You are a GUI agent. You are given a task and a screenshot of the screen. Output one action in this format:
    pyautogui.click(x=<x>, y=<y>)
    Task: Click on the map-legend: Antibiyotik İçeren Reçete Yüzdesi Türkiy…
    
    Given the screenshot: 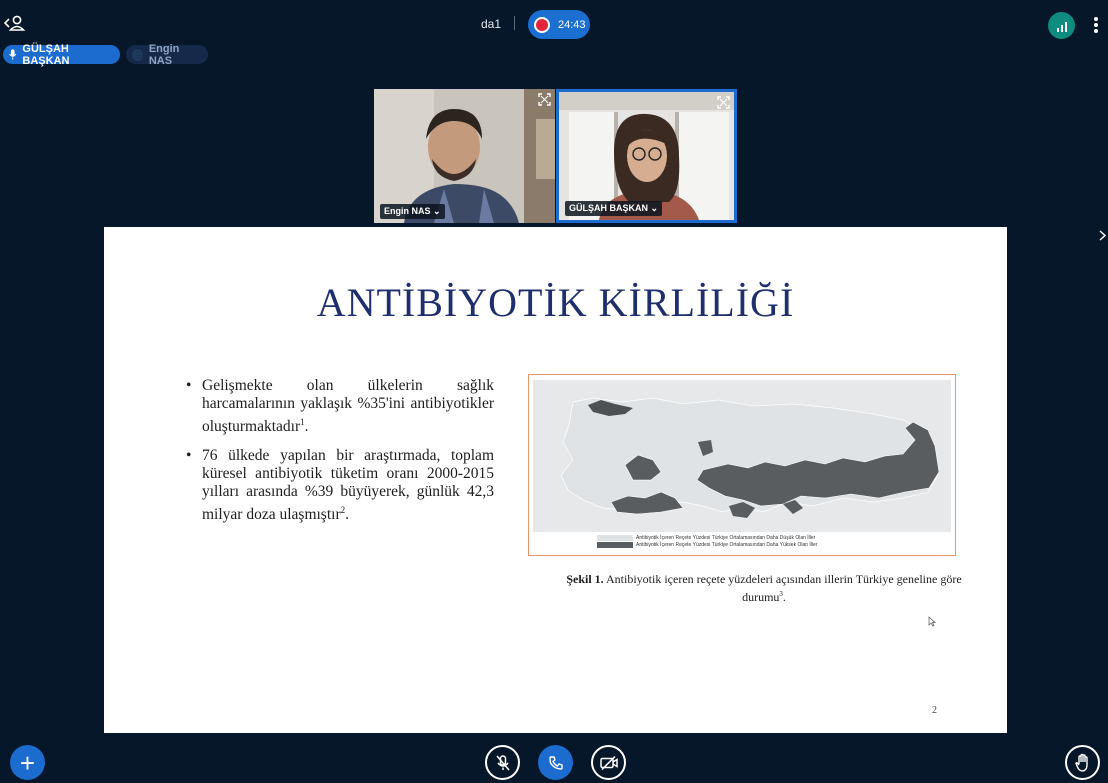 What is the action you would take?
    pyautogui.click(x=707, y=541)
    